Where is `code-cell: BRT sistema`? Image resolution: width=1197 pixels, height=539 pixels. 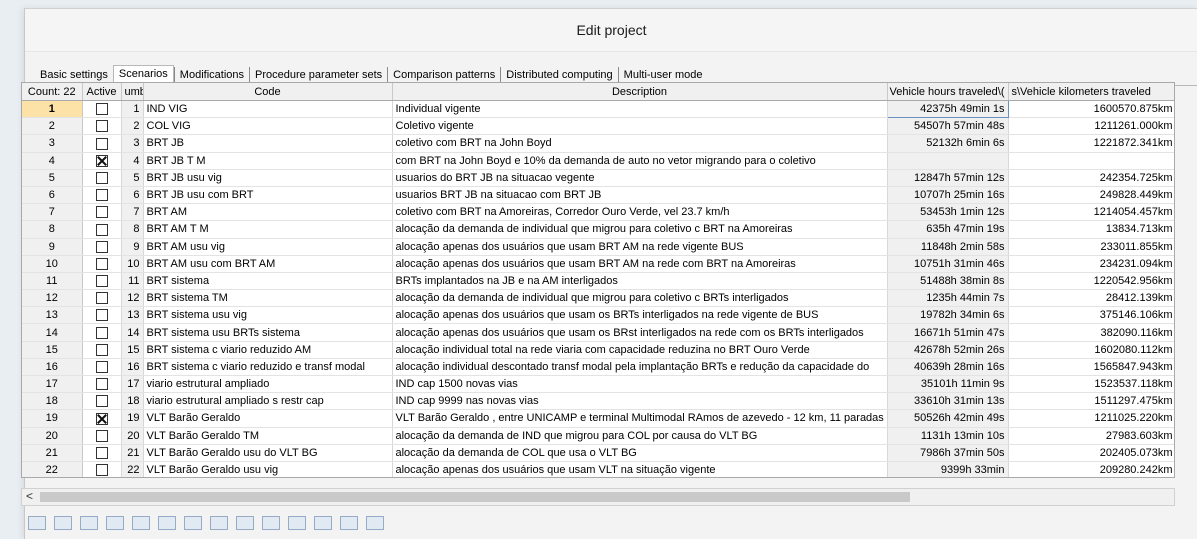
code-cell: BRT sistema is located at coordinates (268, 281).